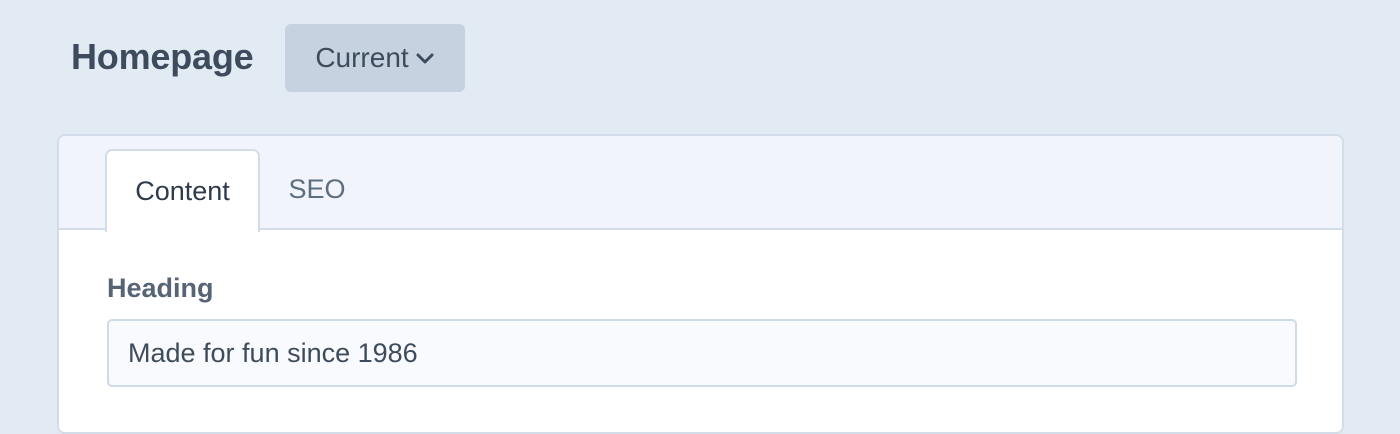 The height and width of the screenshot is (434, 1400). I want to click on tab-seo: SEO, so click(317, 189).